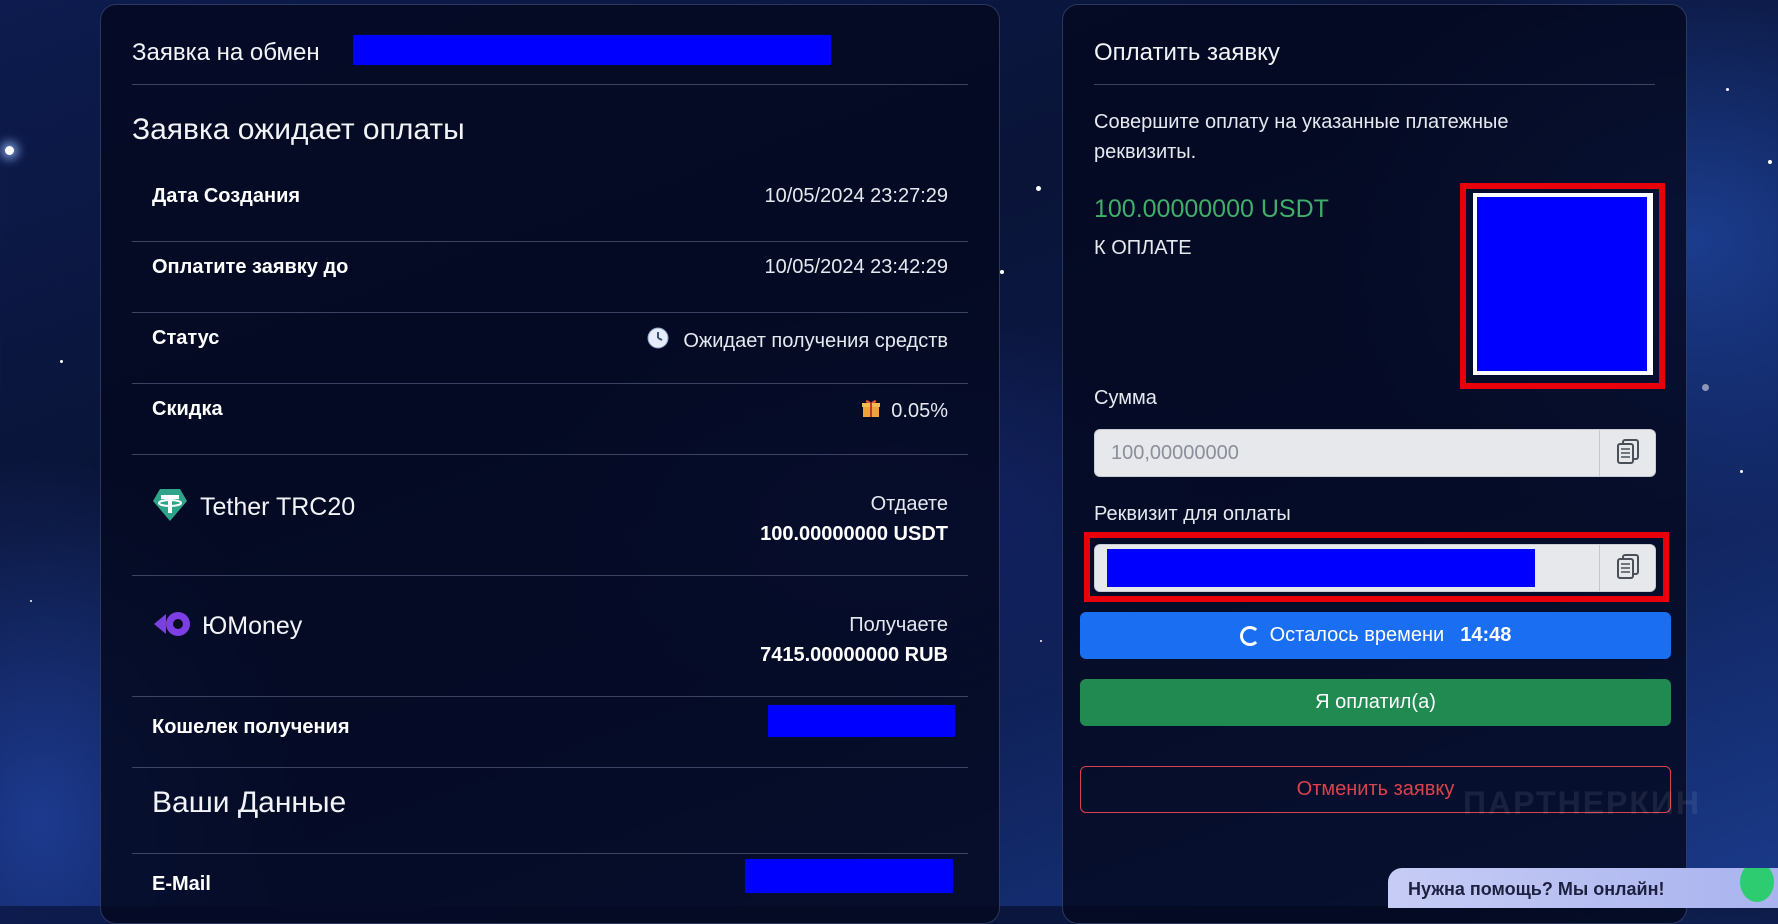  I want to click on amount-due: 100.00000000 USDT, so click(1211, 209).